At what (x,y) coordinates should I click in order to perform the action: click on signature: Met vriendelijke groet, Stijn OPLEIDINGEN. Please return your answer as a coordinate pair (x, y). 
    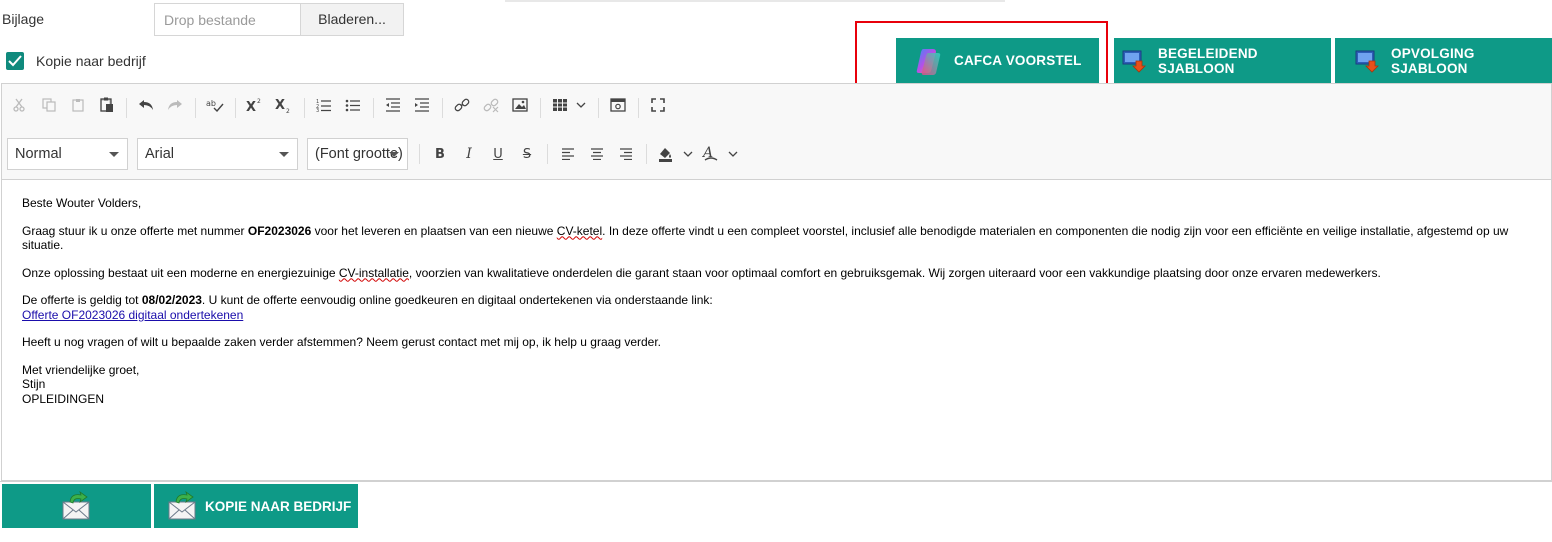
    Looking at the image, I should click on (81, 384).